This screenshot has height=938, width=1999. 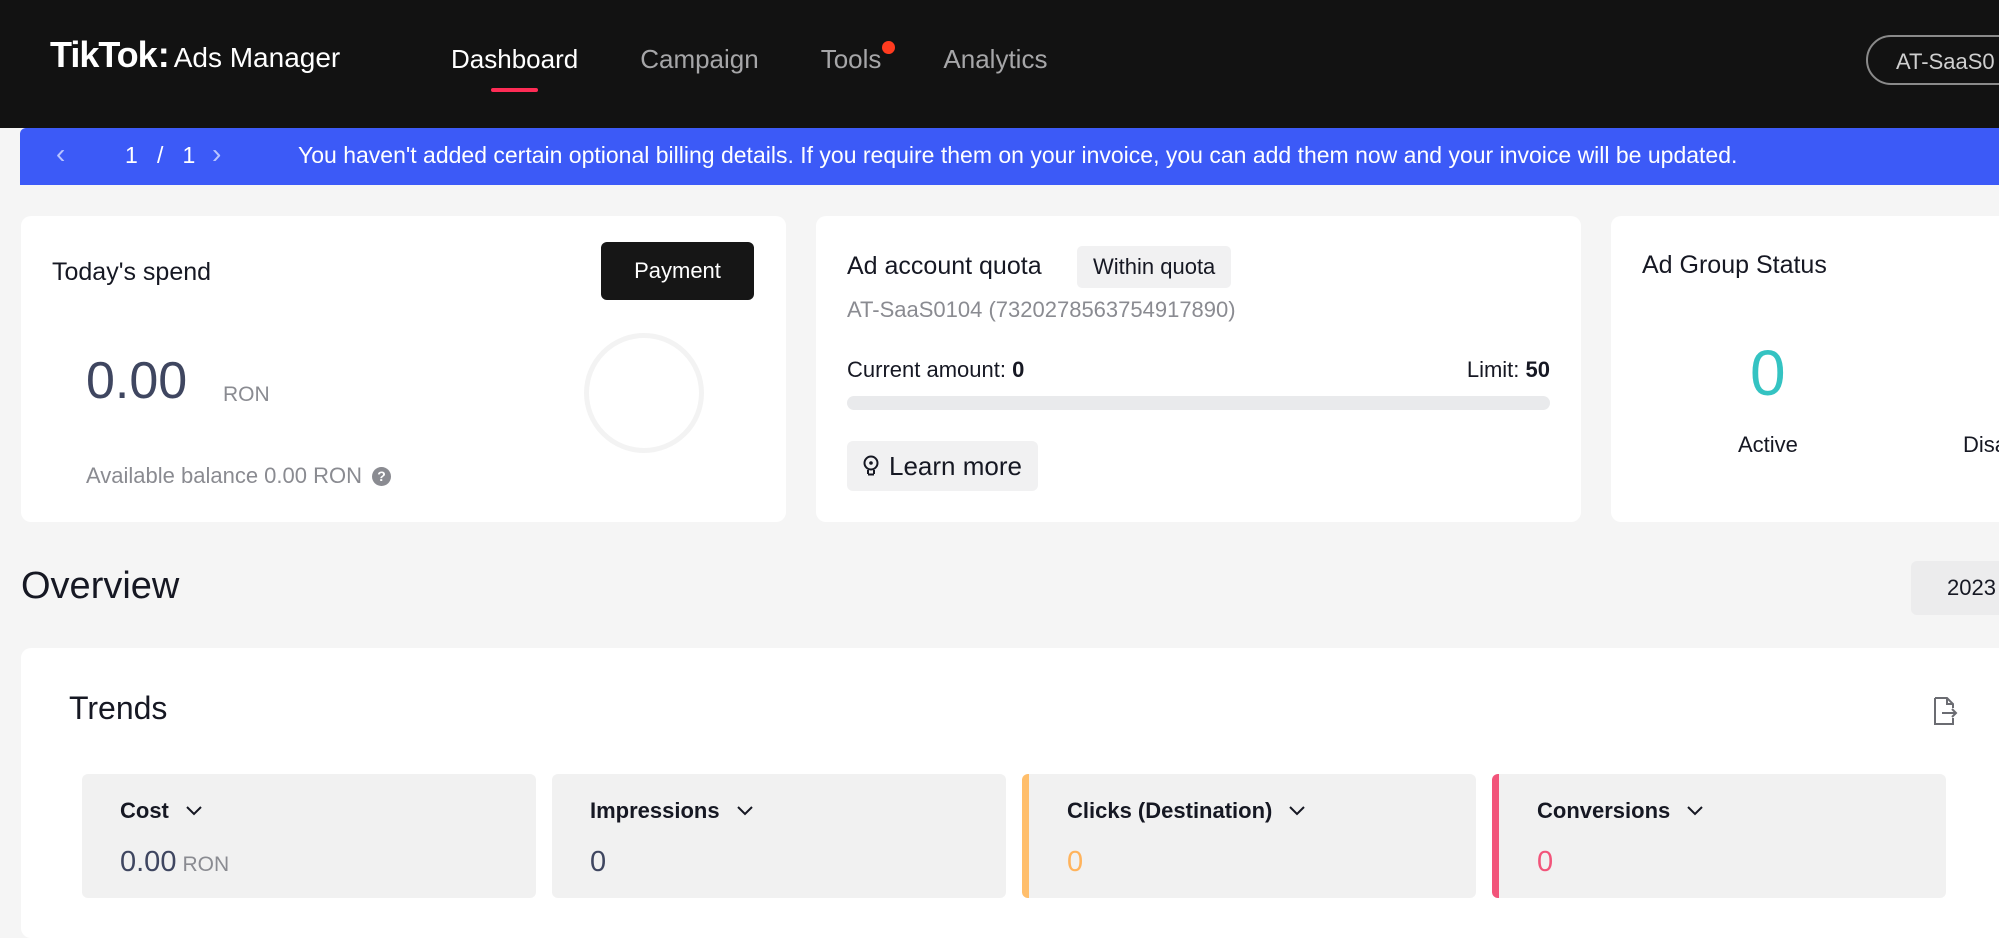 I want to click on nav-tools-label: Tools, so click(x=851, y=59).